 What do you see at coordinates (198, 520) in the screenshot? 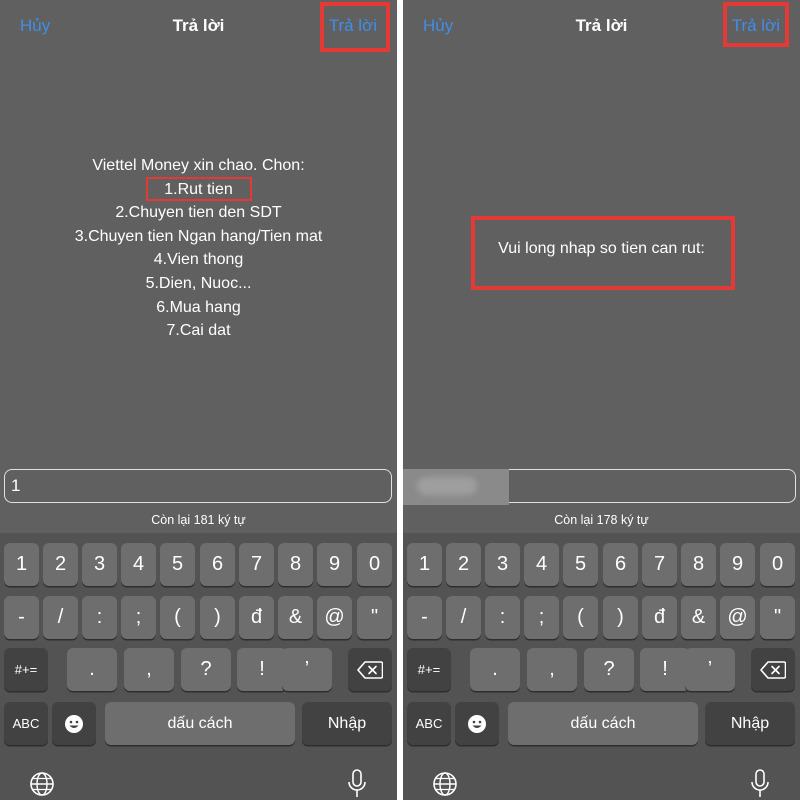
I see `character-counter: Còn lại 181 ký tự` at bounding box center [198, 520].